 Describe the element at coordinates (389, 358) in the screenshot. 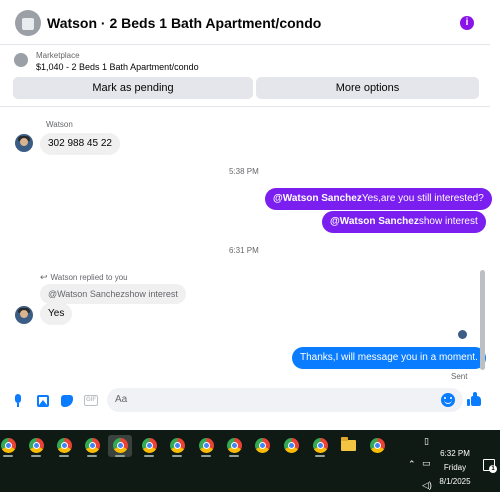

I see `outgoing-message: Thanks,I will message you in a moment.` at that location.